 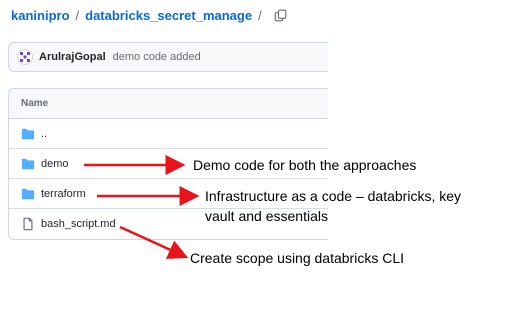 I want to click on annotation-terraform-line2: vault and essentials, so click(x=266, y=216).